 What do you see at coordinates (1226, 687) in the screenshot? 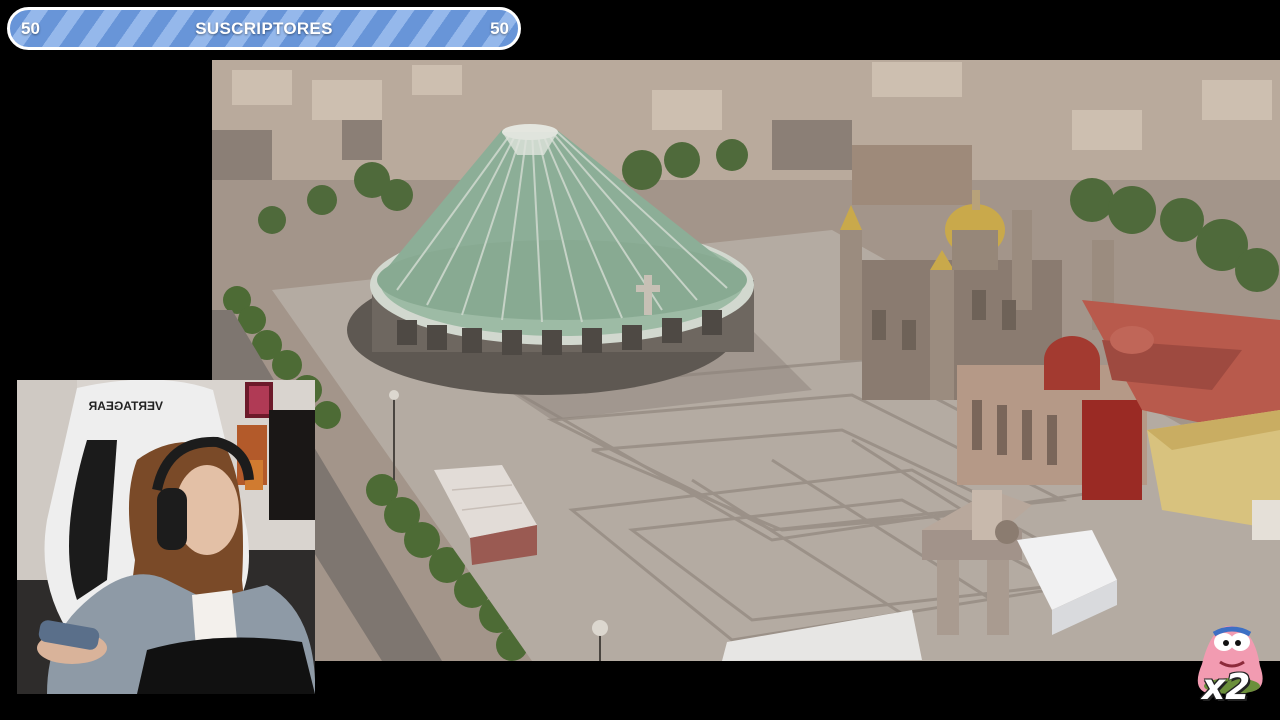
I see `multiplier-label: x2` at bounding box center [1226, 687].